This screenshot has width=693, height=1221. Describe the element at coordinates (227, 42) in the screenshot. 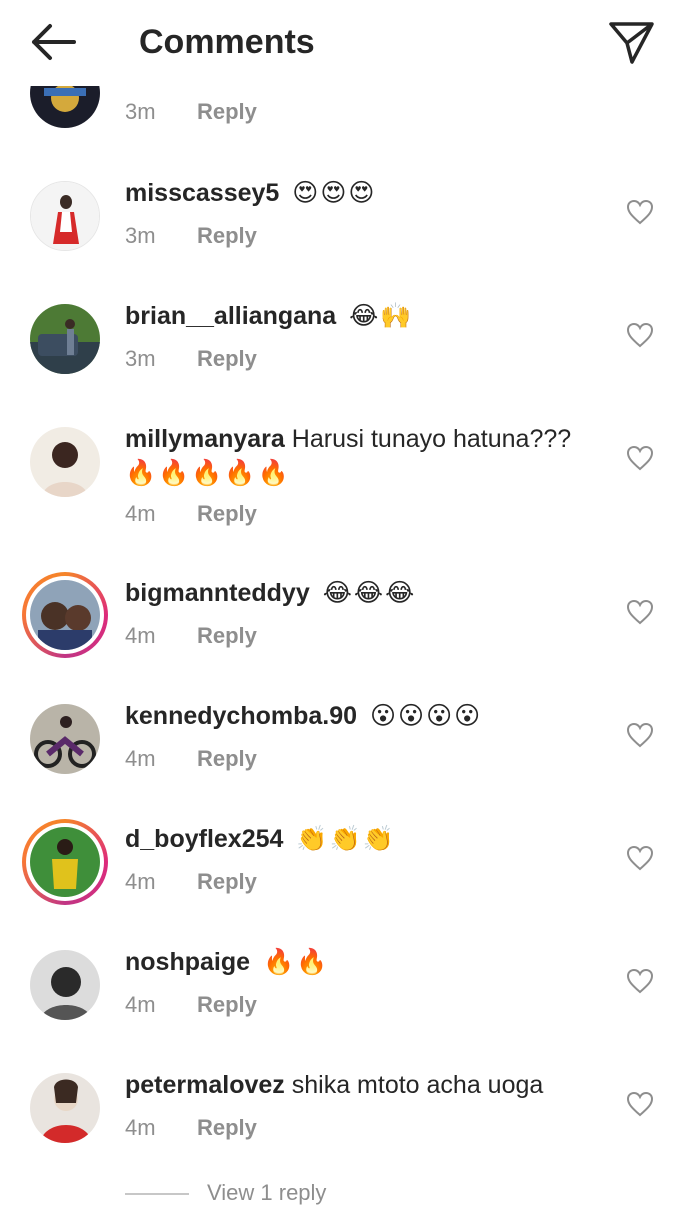

I see `page-title: Comments` at that location.